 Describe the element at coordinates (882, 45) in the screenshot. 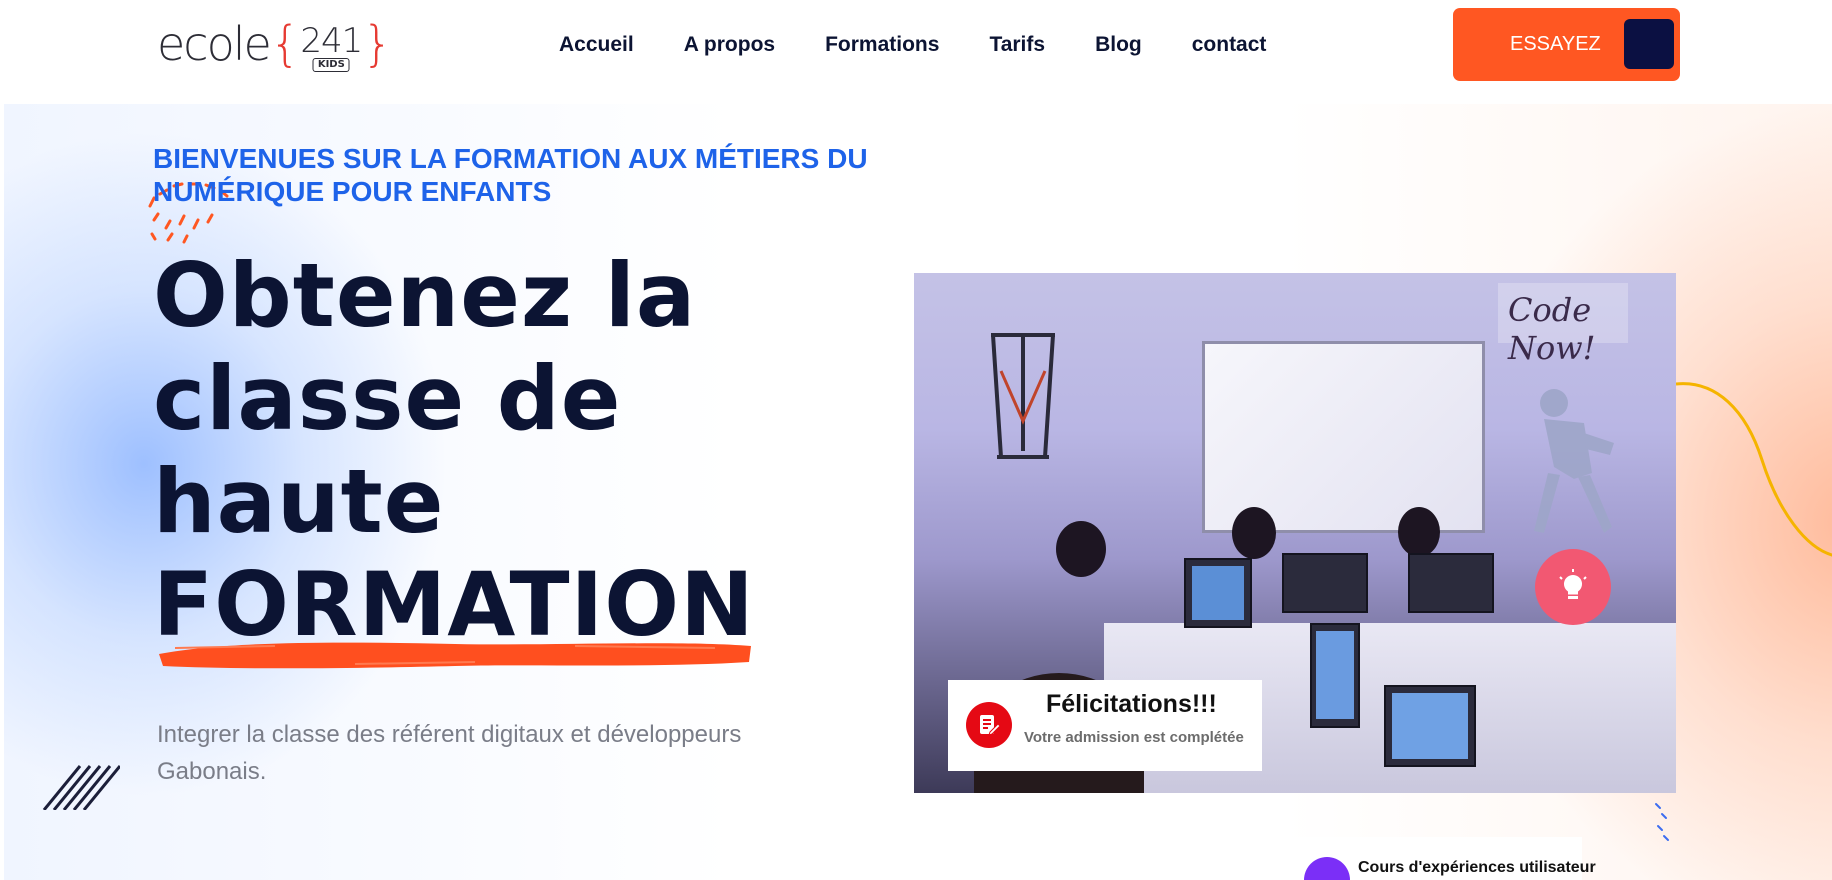

I see `nav-link-formations: Formations` at that location.